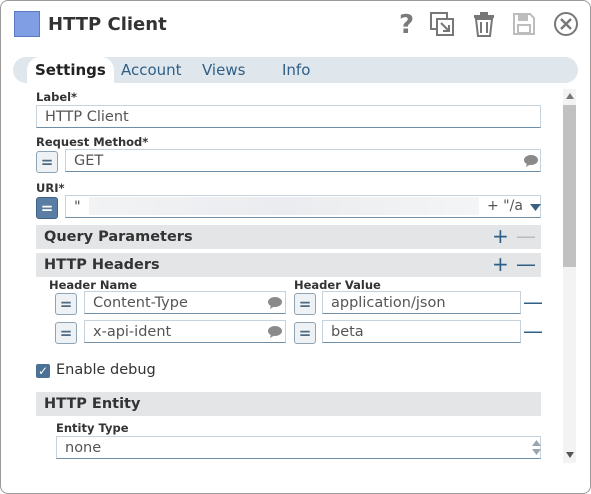 The image size is (591, 494). I want to click on tab-bar: Settings Account Views Info, so click(295, 70).